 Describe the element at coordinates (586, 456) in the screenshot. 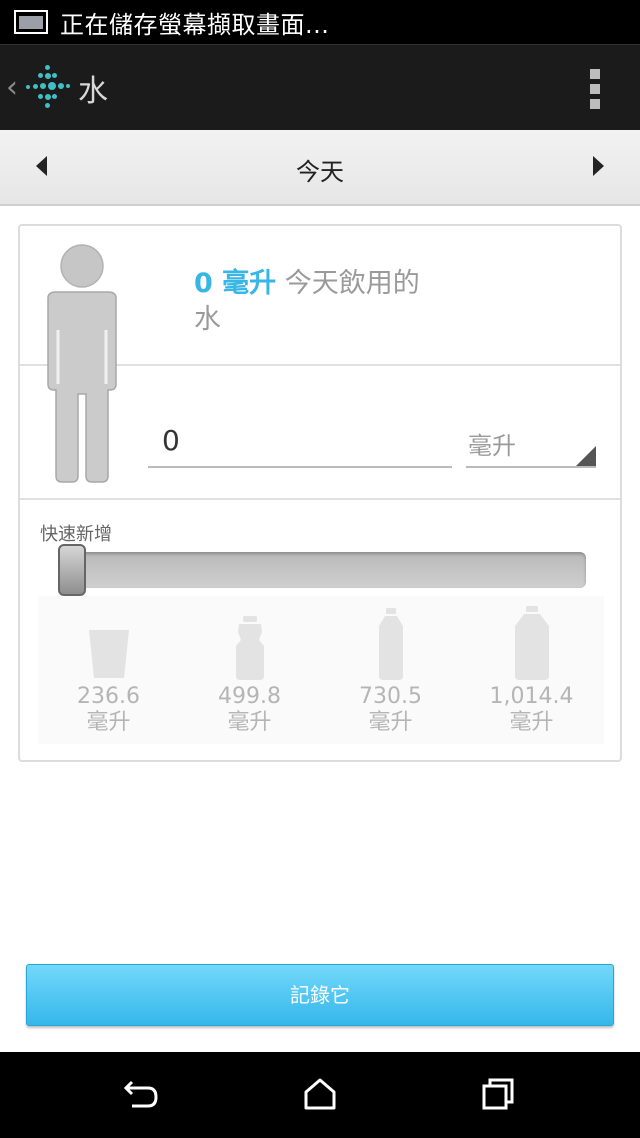

I see `dropdown-corner-icon` at that location.